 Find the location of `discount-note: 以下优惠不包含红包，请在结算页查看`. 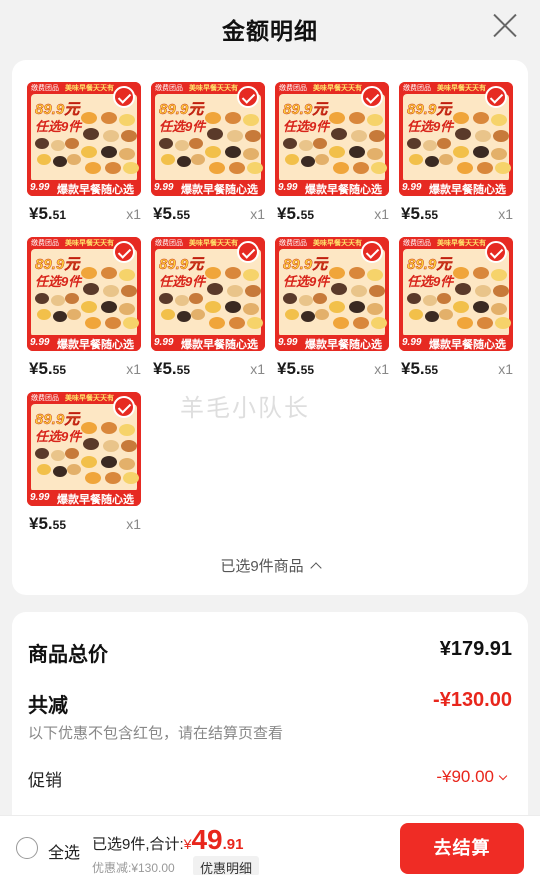

discount-note: 以下优惠不包含红包，请在结算页查看 is located at coordinates (156, 733).